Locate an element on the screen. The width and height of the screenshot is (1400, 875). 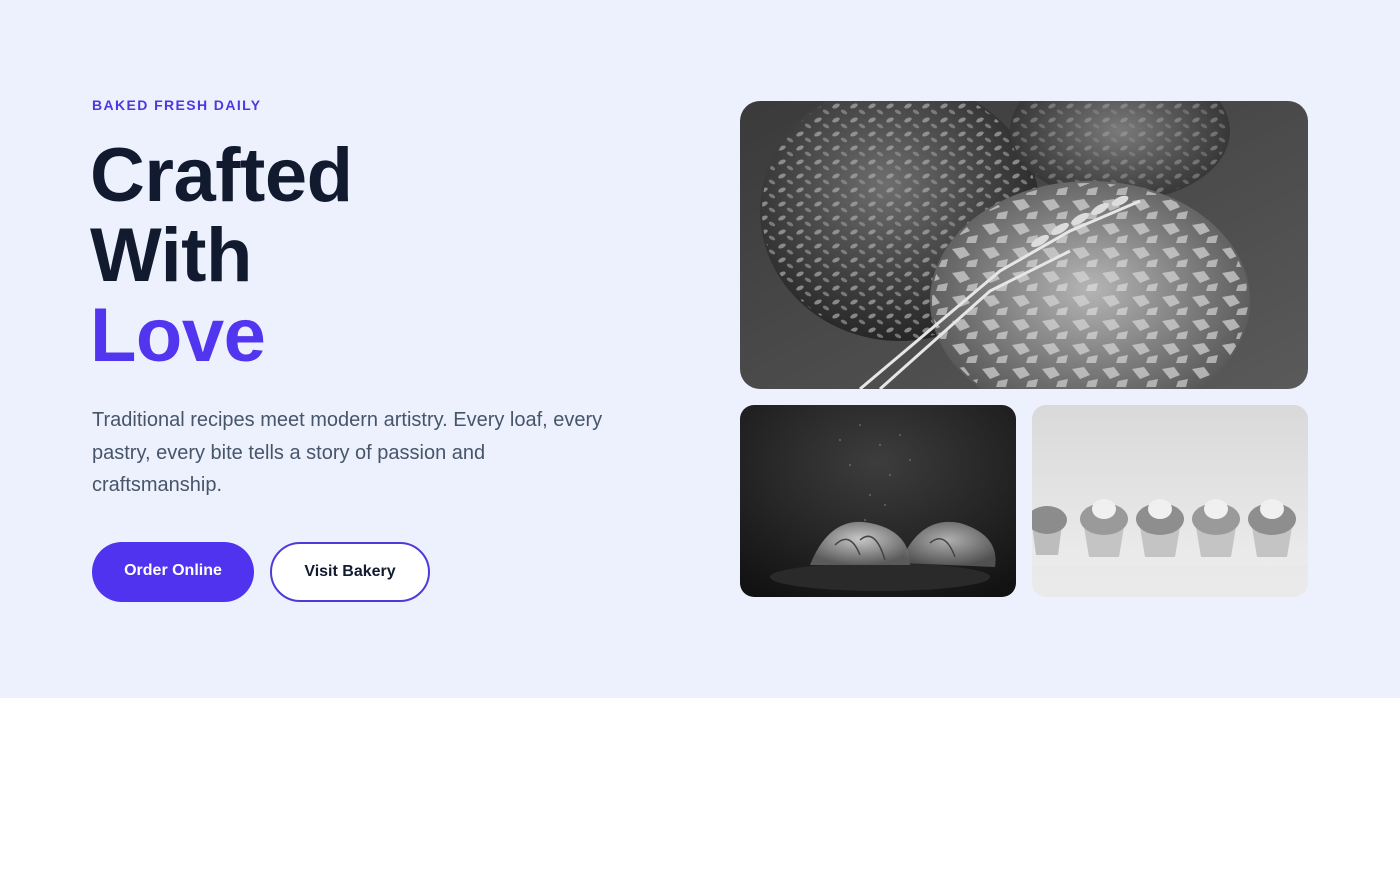
croissants-photo is located at coordinates (878, 501).